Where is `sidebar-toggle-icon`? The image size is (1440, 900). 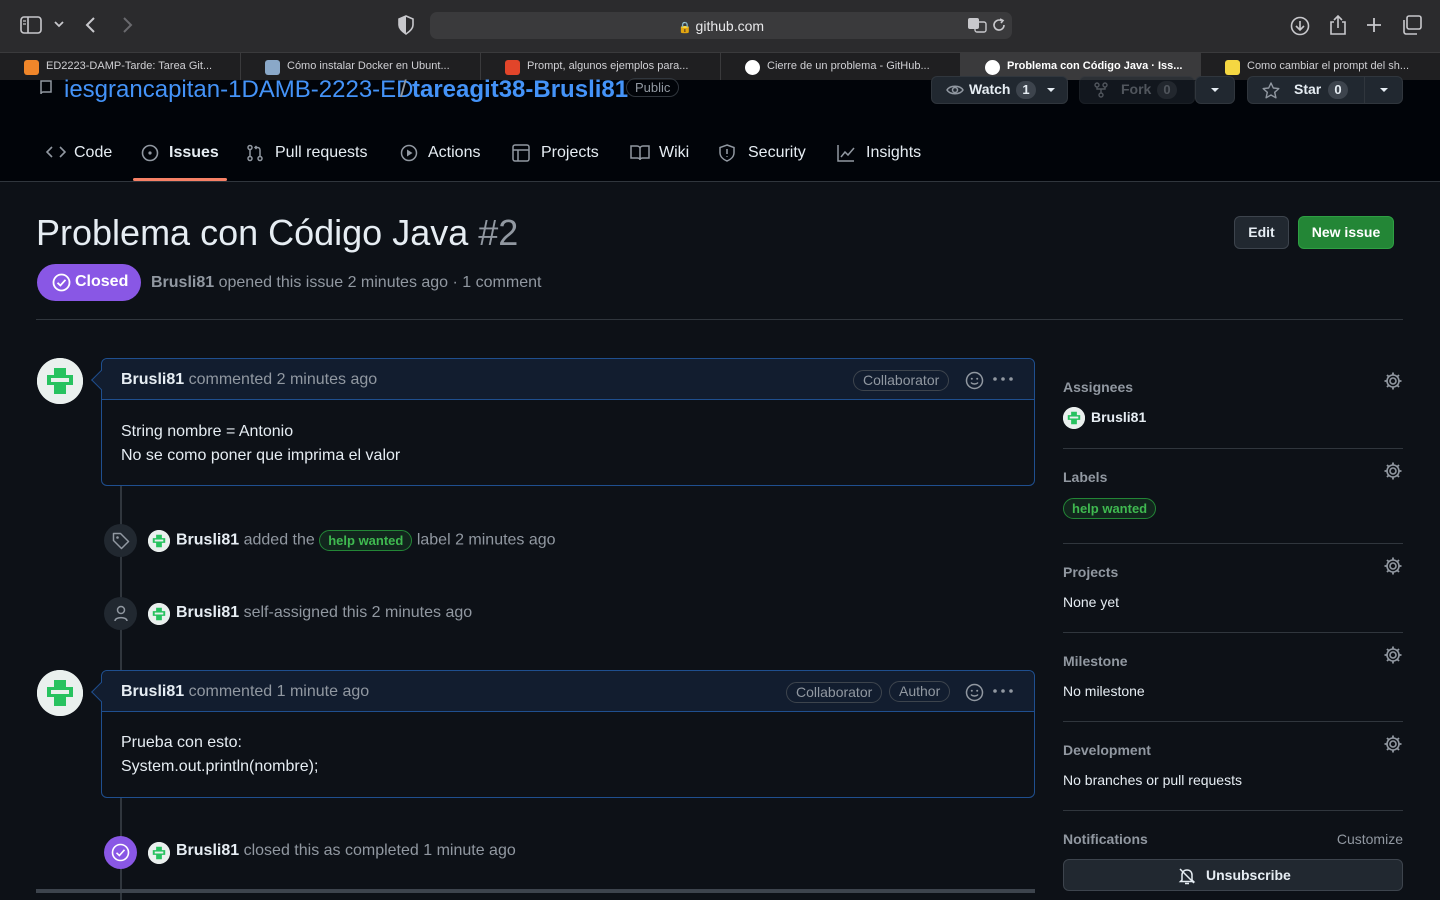 sidebar-toggle-icon is located at coordinates (31, 25).